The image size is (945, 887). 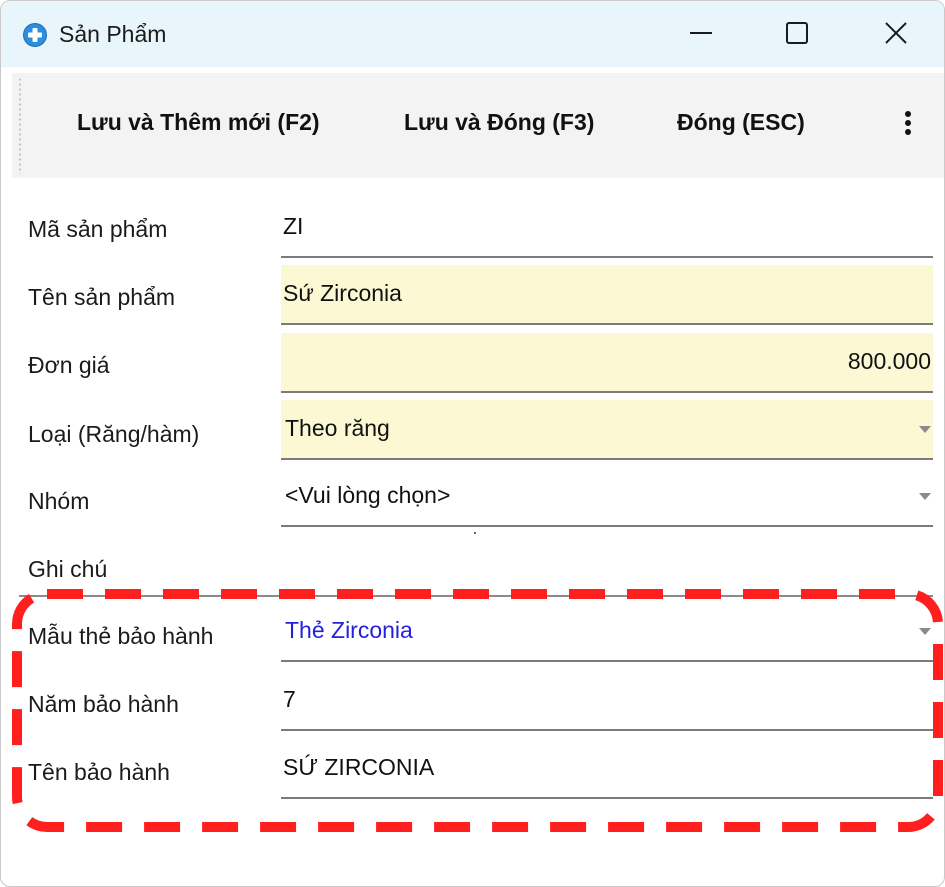 I want to click on group-dropdown: <Vui lòng chọn>, so click(x=607, y=497).